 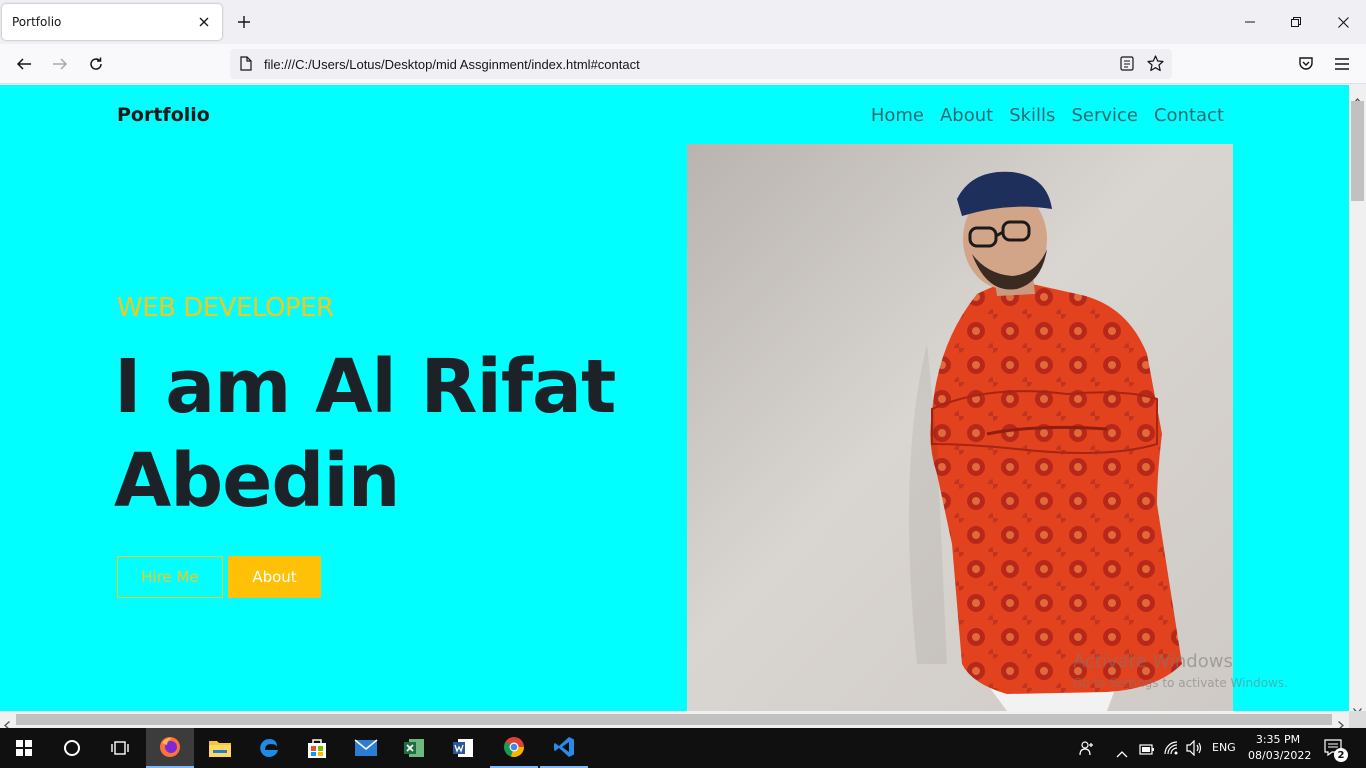 I want to click on reader-view-icon, so click(x=1127, y=65).